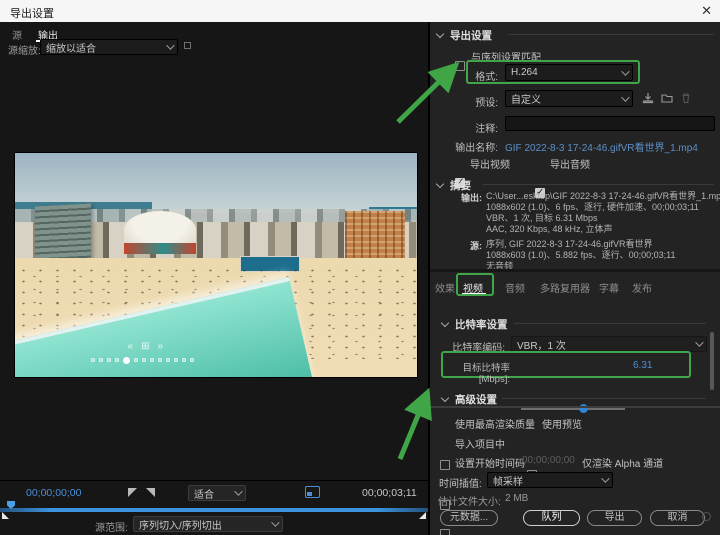 The height and width of the screenshot is (535, 720). What do you see at coordinates (490, 165) in the screenshot?
I see `export-video-label: 导出视频` at bounding box center [490, 165].